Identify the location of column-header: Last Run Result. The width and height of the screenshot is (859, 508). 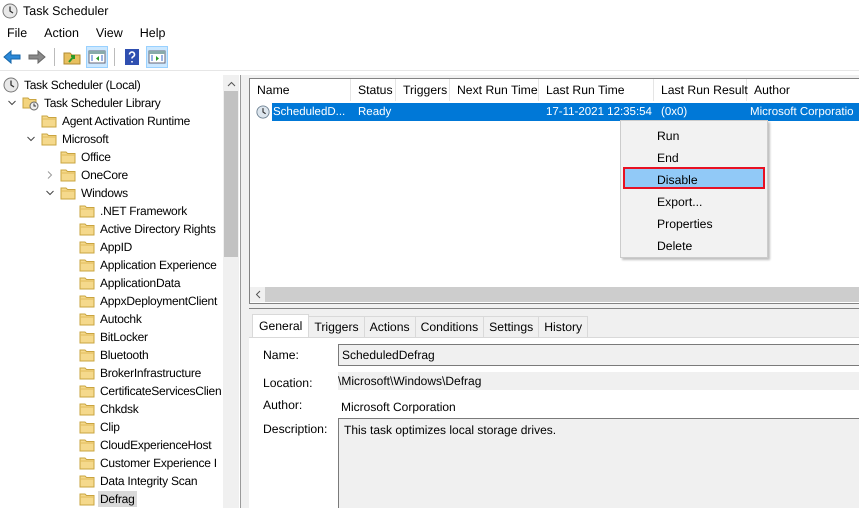
(700, 90).